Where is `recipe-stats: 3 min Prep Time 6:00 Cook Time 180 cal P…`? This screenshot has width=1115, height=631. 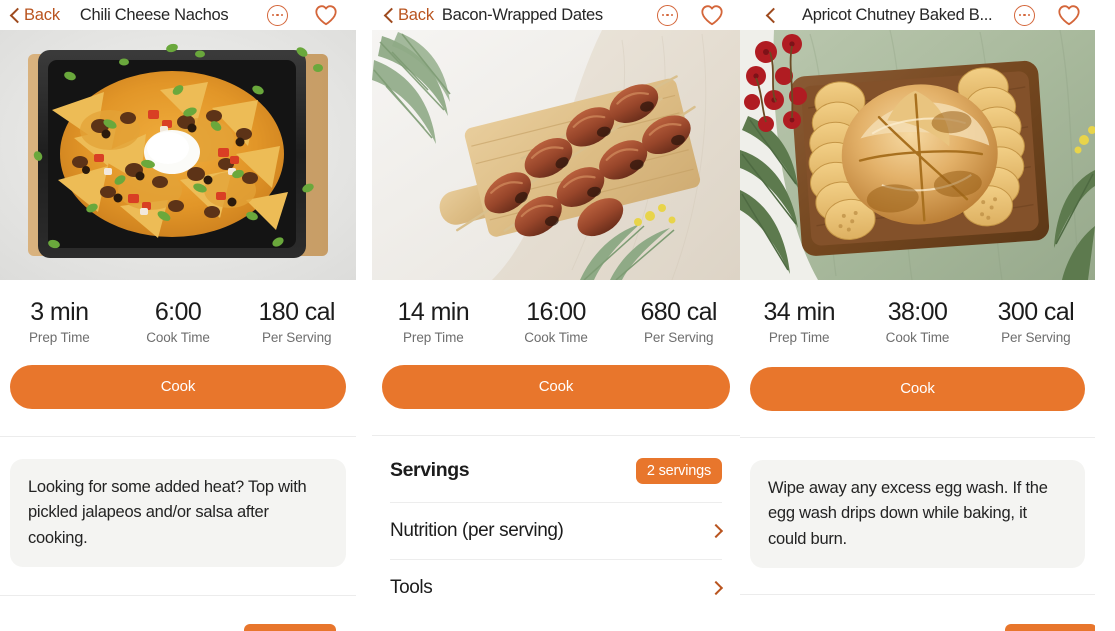 recipe-stats: 3 min Prep Time 6:00 Cook Time 180 cal P… is located at coordinates (178, 312).